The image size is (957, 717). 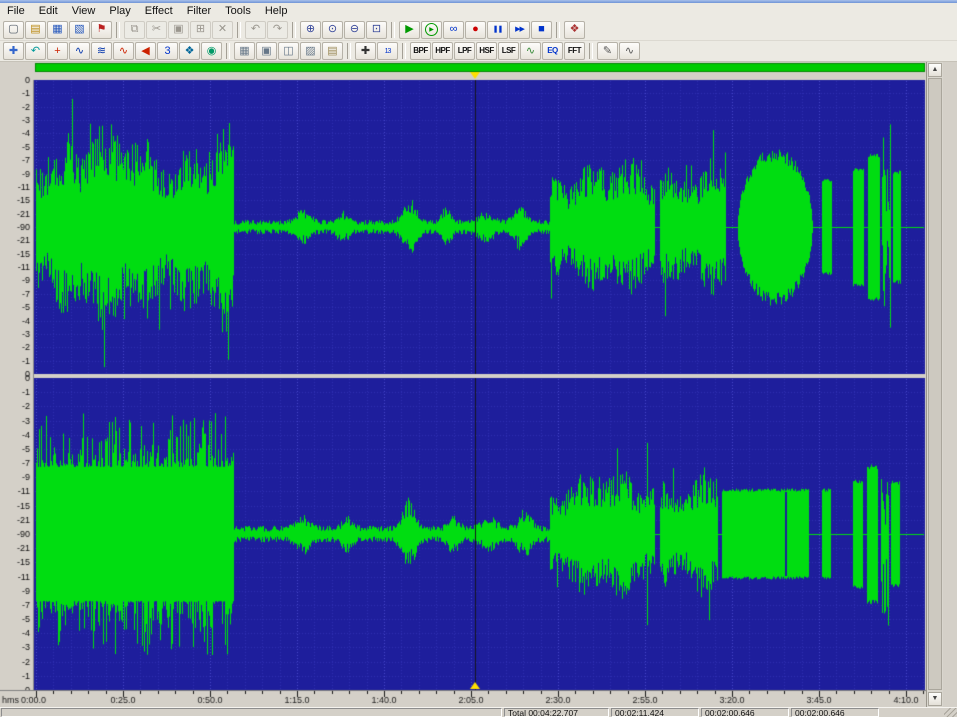 I want to click on menu-item-effect: Effect, so click(x=159, y=11).